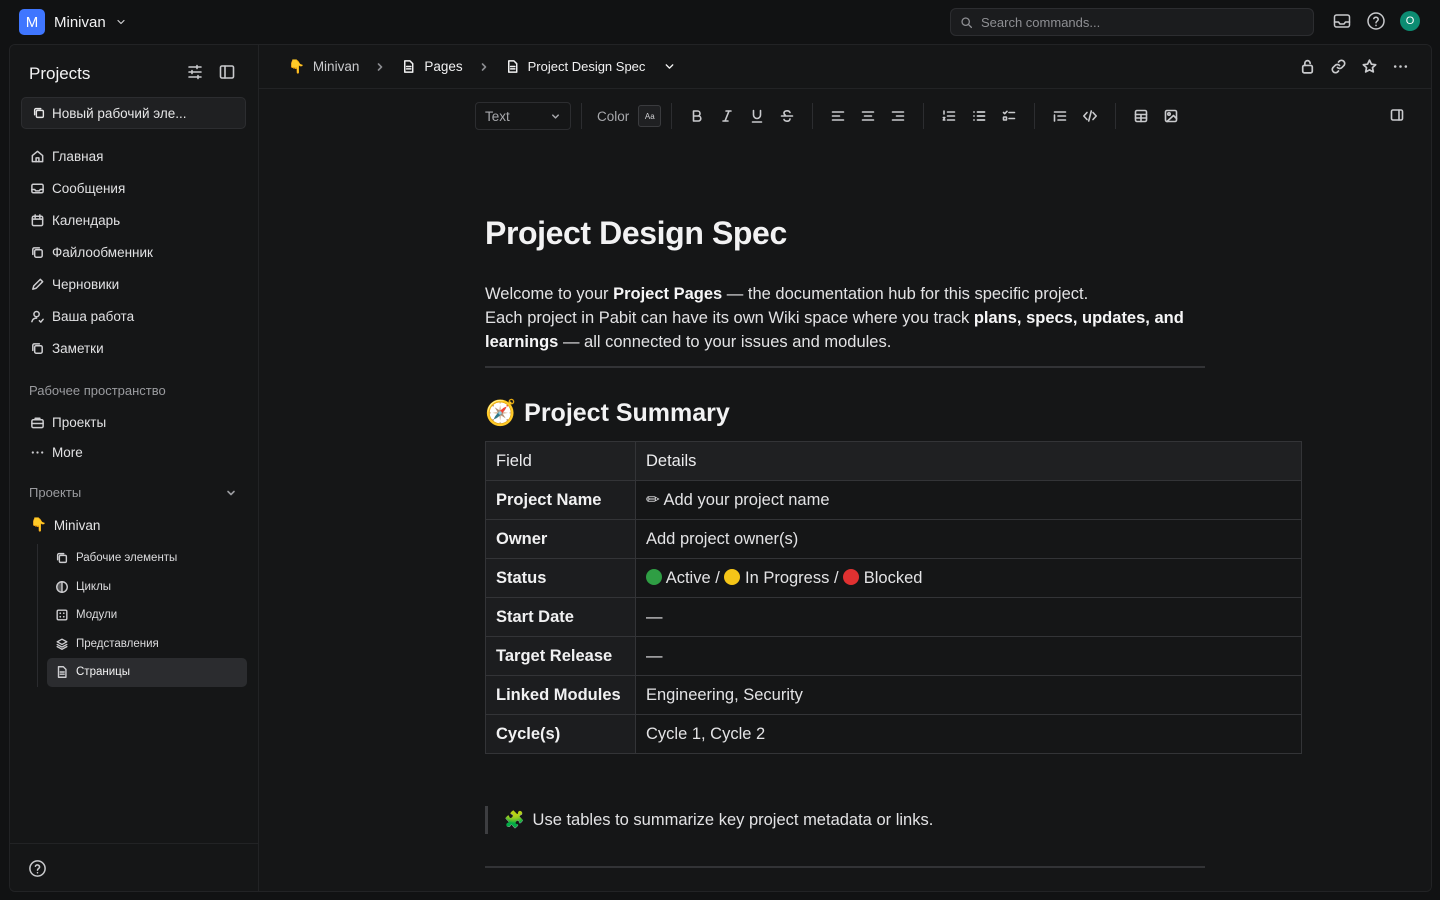  Describe the element at coordinates (1410, 21) in the screenshot. I see `user-avatar: O` at that location.